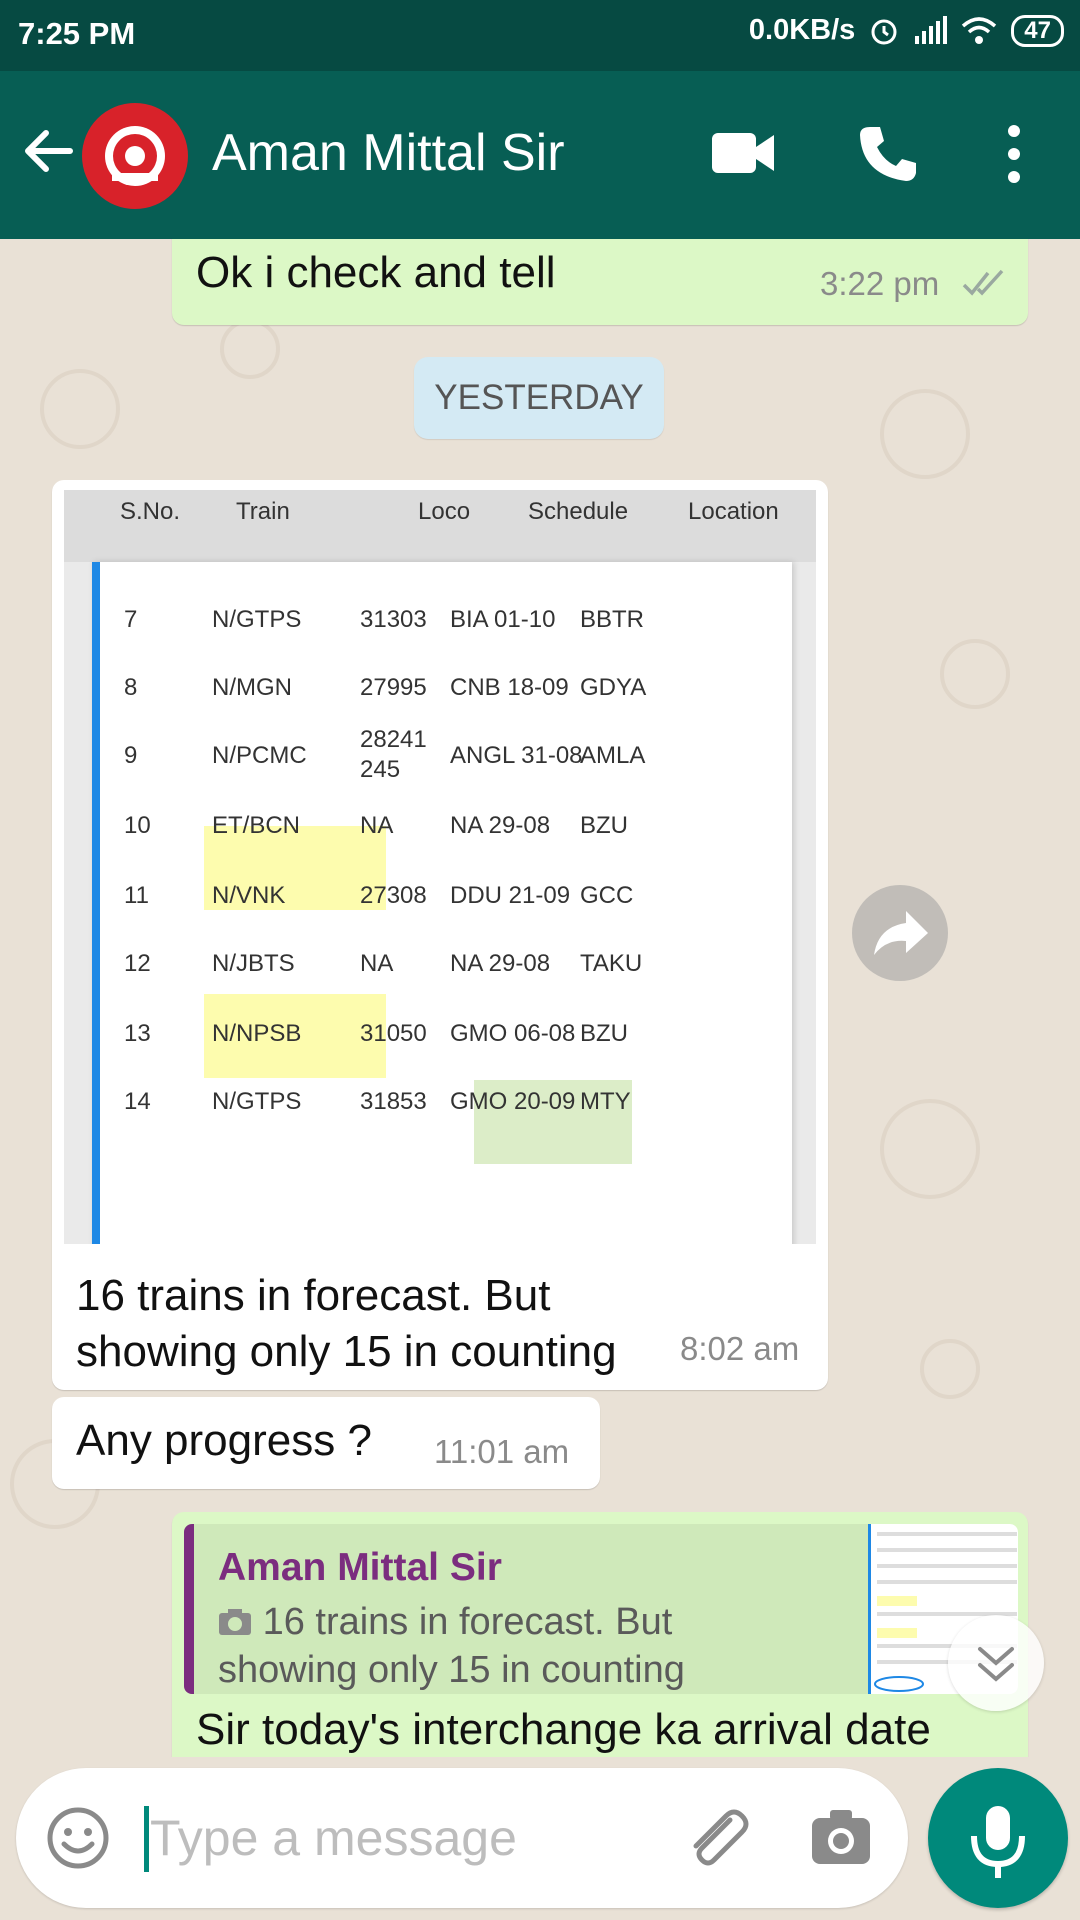 This screenshot has height=1920, width=1080. Describe the element at coordinates (393, 1033) in the screenshot. I see `table-cell: 31050` at that location.